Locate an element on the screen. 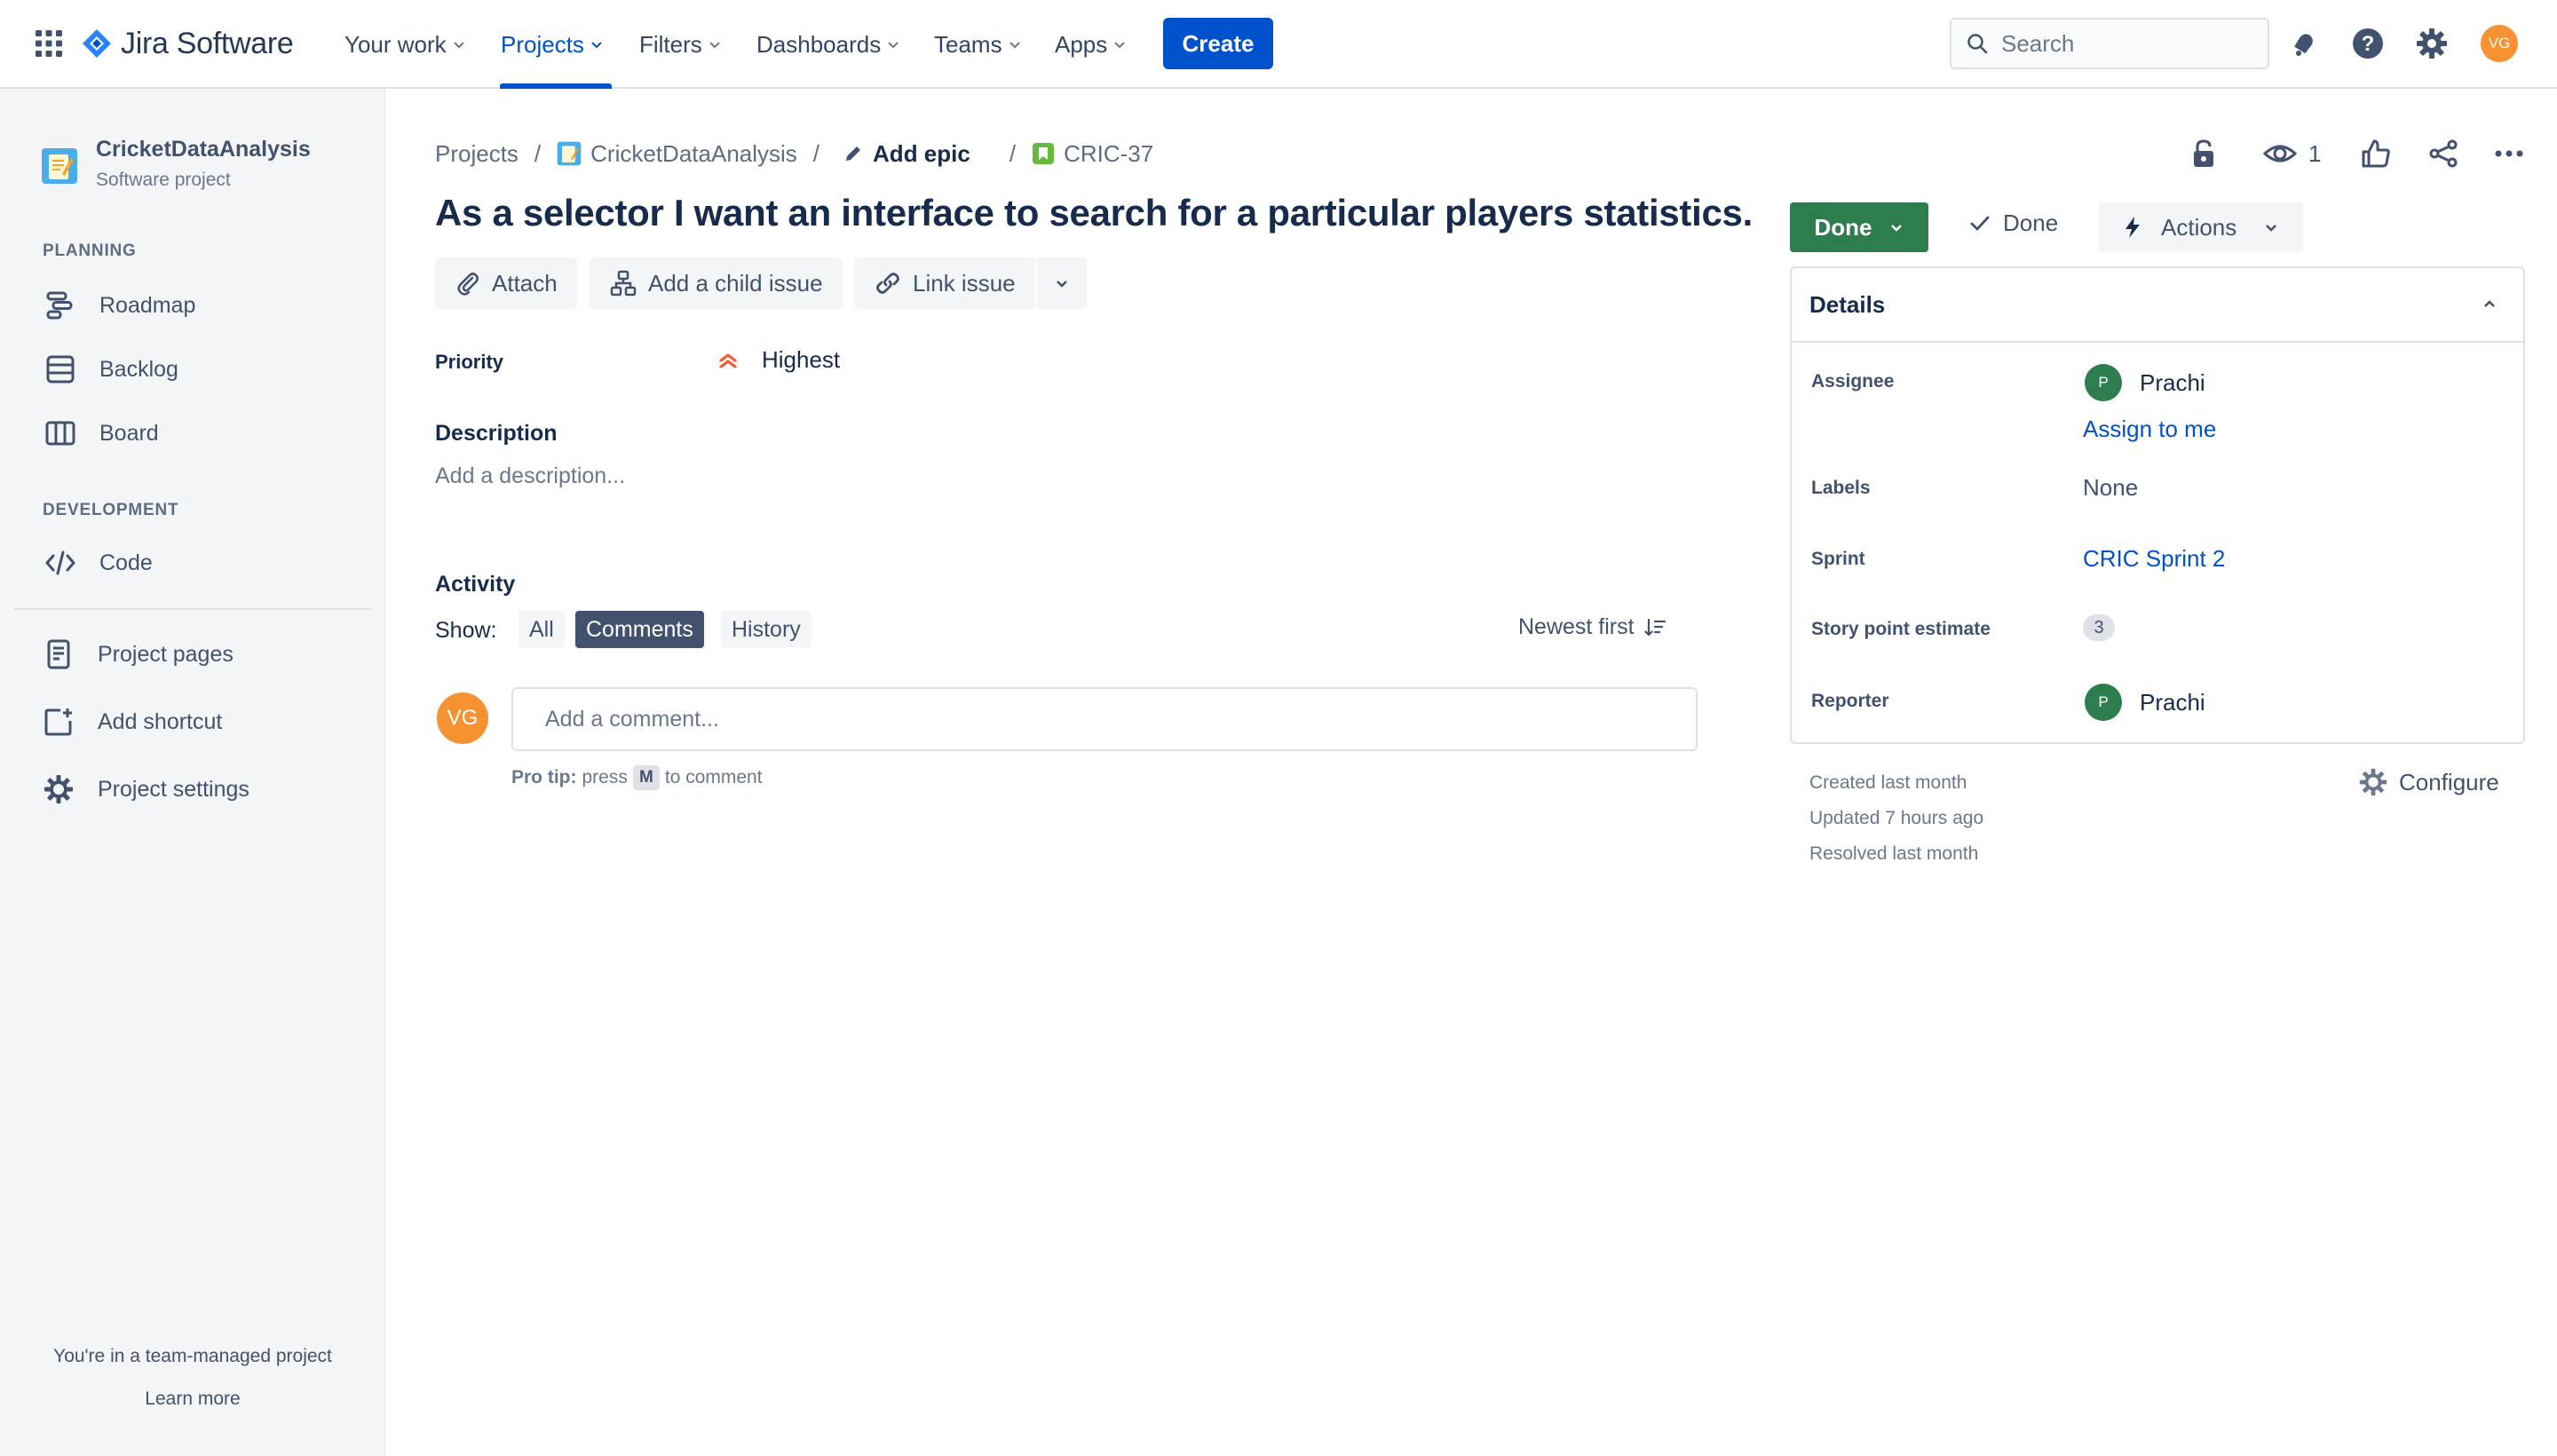 The height and width of the screenshot is (1456, 2557). story-points-field: 3 is located at coordinates (2099, 627).